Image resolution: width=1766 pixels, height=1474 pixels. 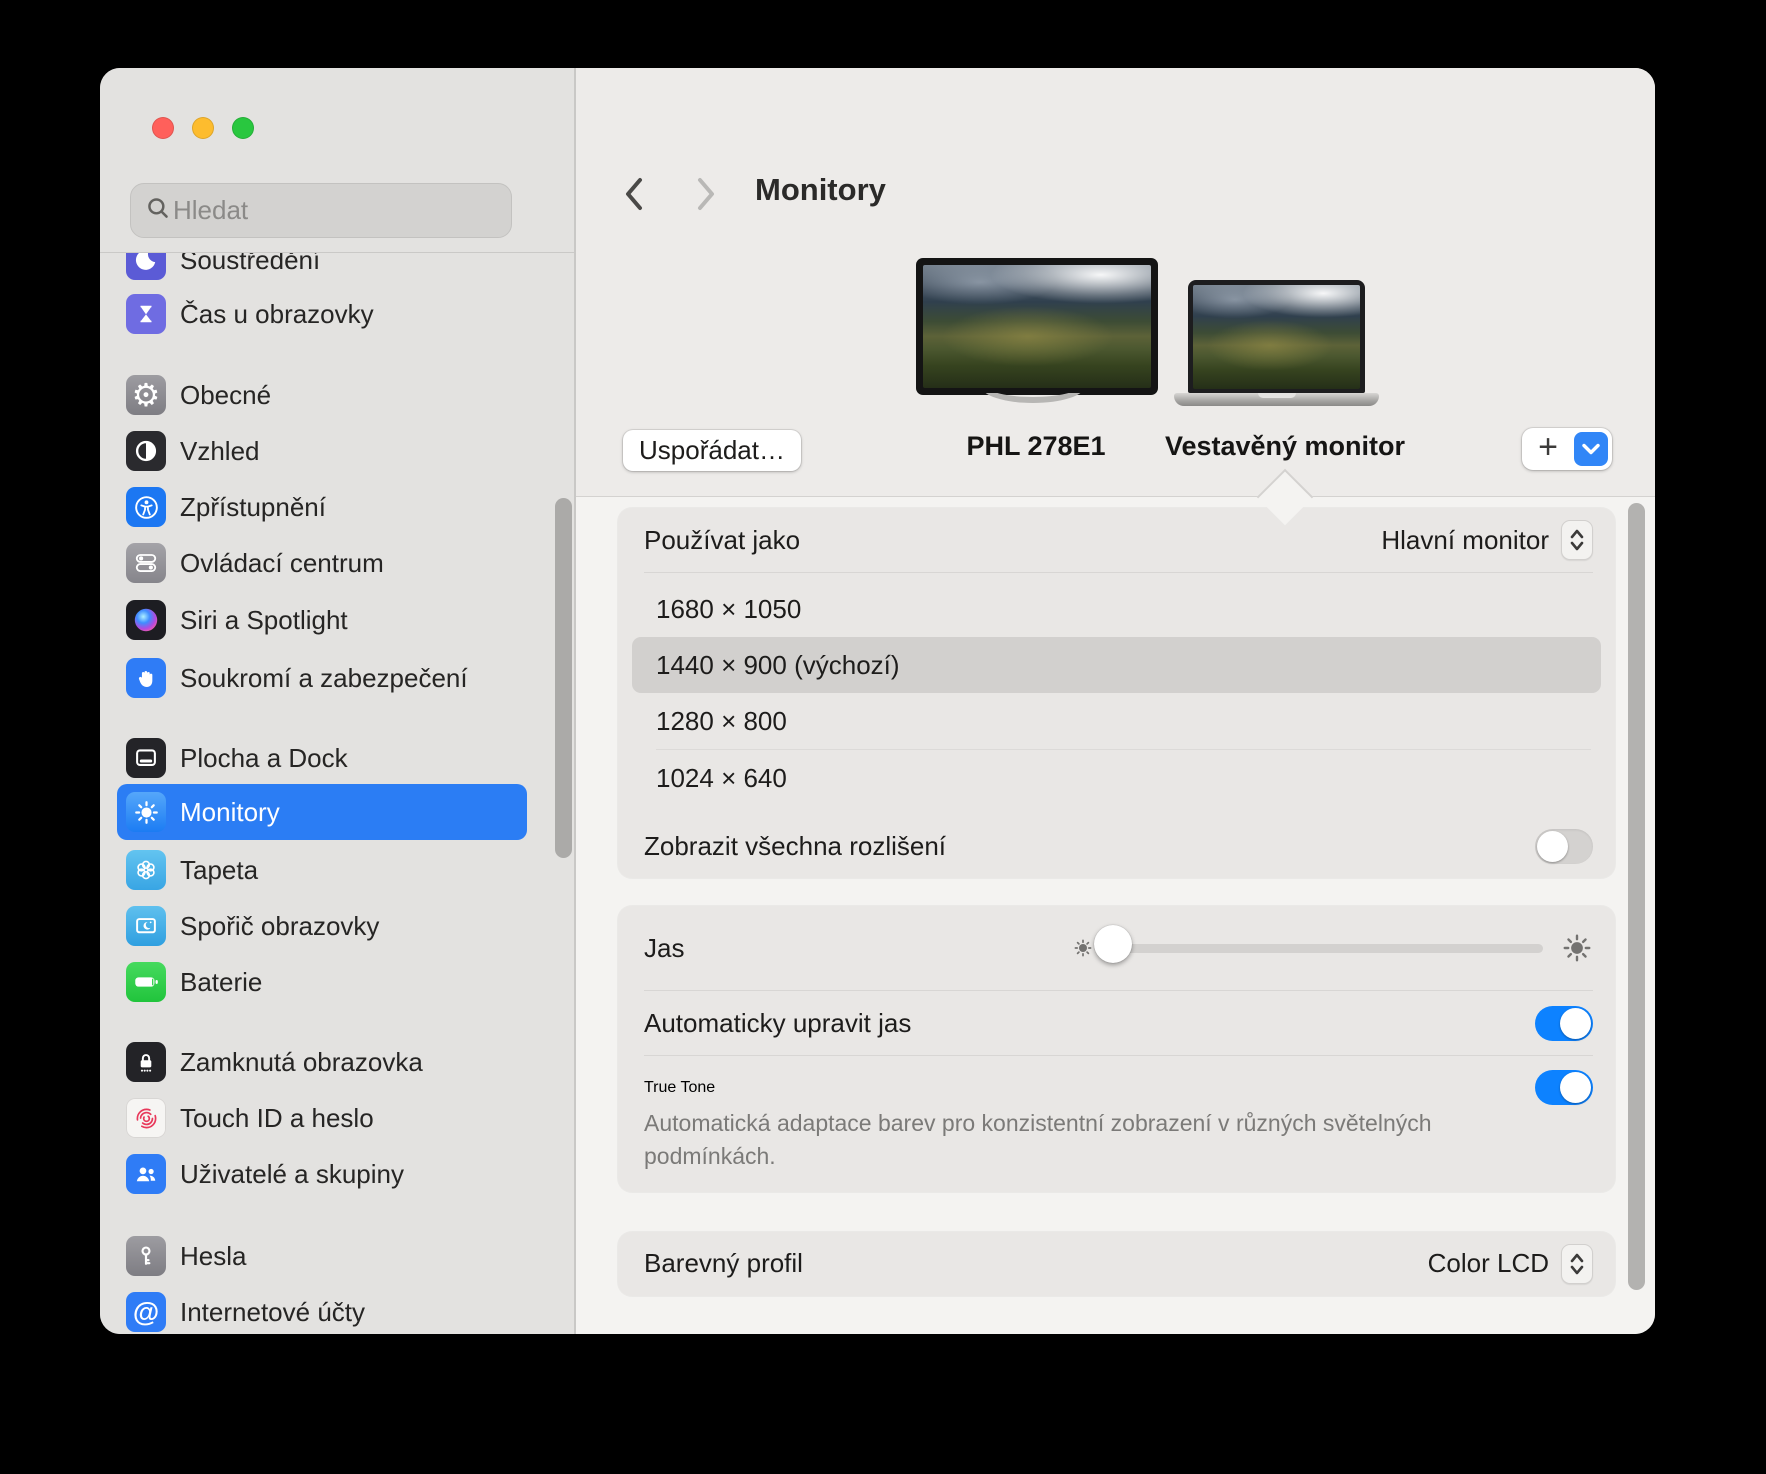 What do you see at coordinates (1113, 943) in the screenshot?
I see `brightness-slider-thumb` at bounding box center [1113, 943].